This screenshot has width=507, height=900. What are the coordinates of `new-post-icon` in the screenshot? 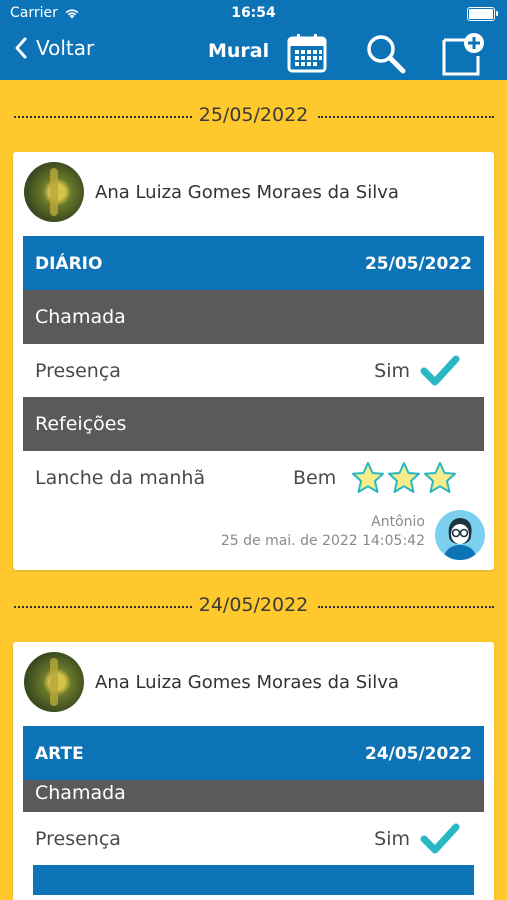 It's located at (463, 55).